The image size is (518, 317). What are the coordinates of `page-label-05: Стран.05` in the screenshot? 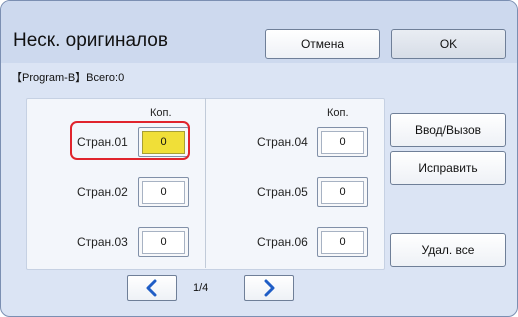 It's located at (282, 192).